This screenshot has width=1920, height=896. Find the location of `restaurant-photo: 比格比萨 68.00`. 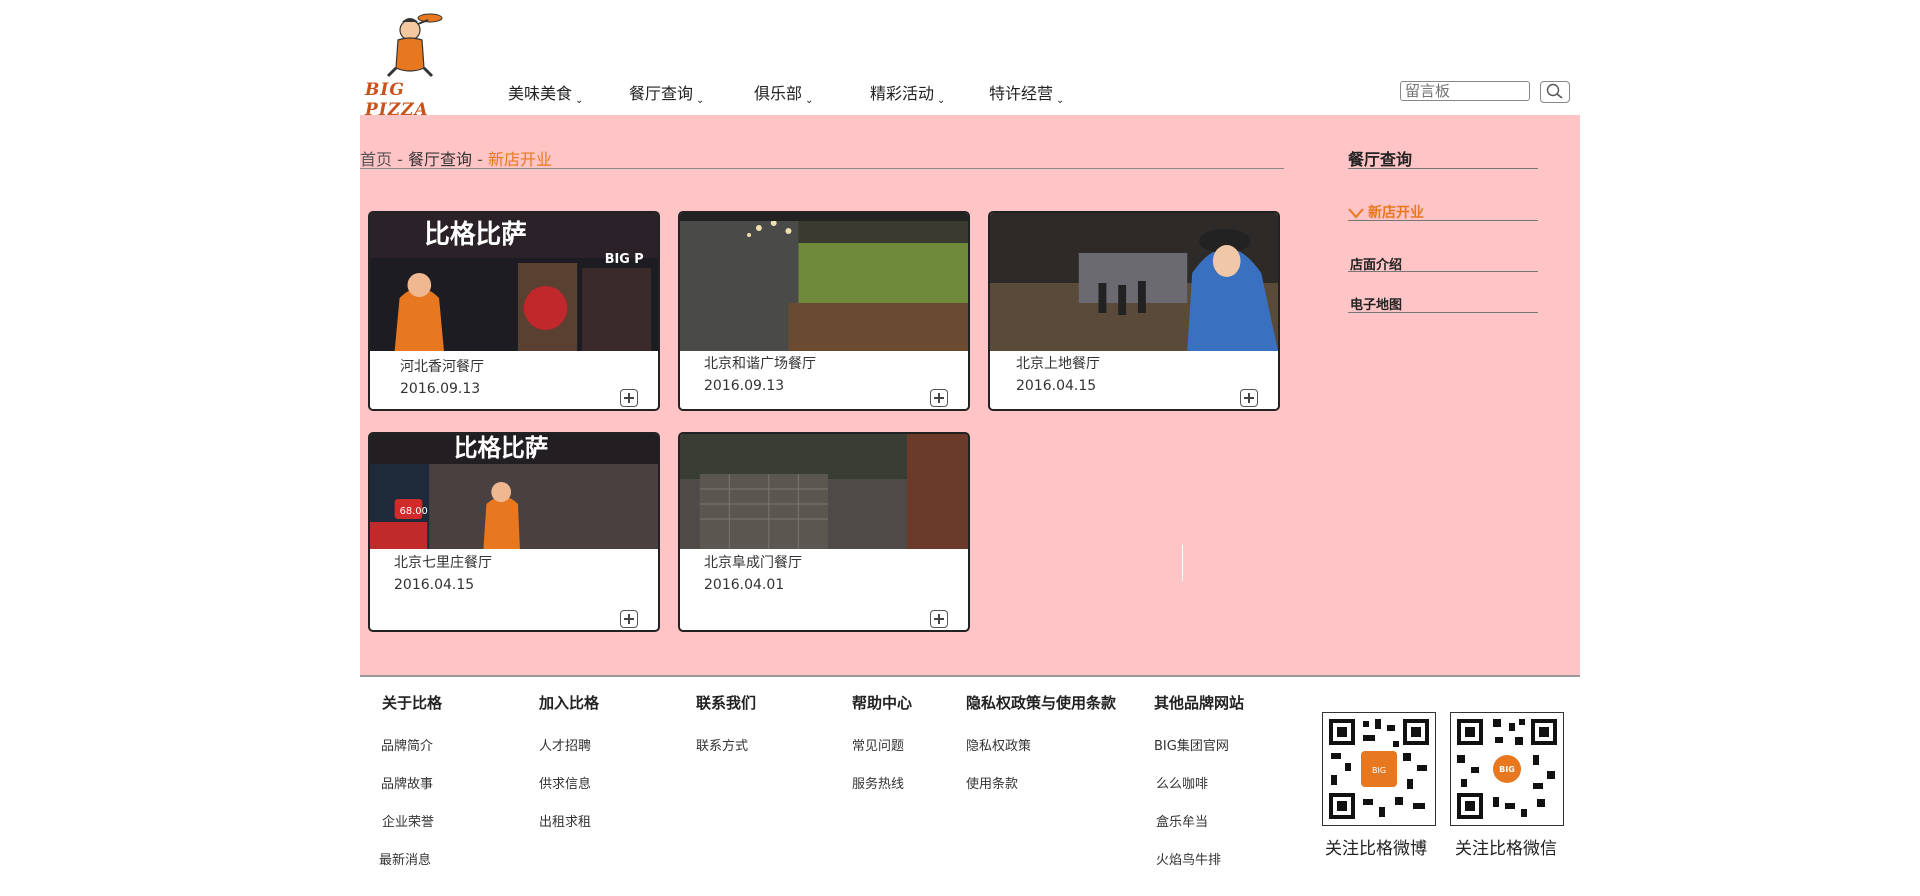

restaurant-photo: 比格比萨 68.00 is located at coordinates (514, 491).